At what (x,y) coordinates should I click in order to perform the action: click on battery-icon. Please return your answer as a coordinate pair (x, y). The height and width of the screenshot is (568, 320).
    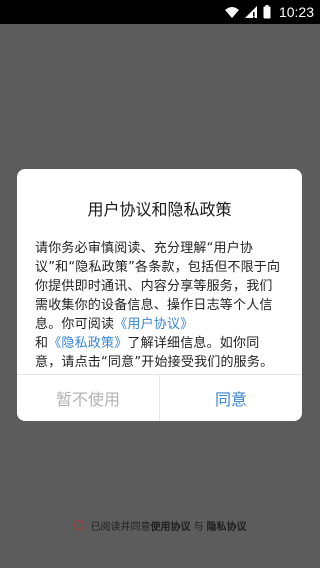
    Looking at the image, I should click on (267, 12).